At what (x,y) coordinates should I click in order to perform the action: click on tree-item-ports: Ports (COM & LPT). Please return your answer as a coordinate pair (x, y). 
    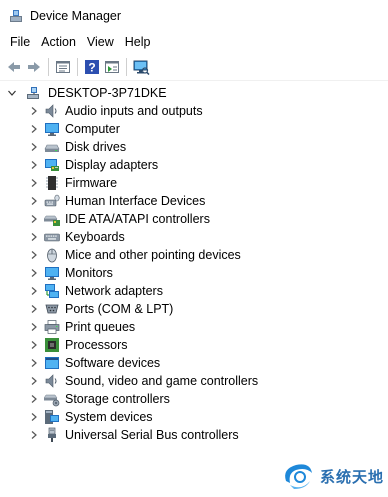
    Looking at the image, I should click on (143, 309).